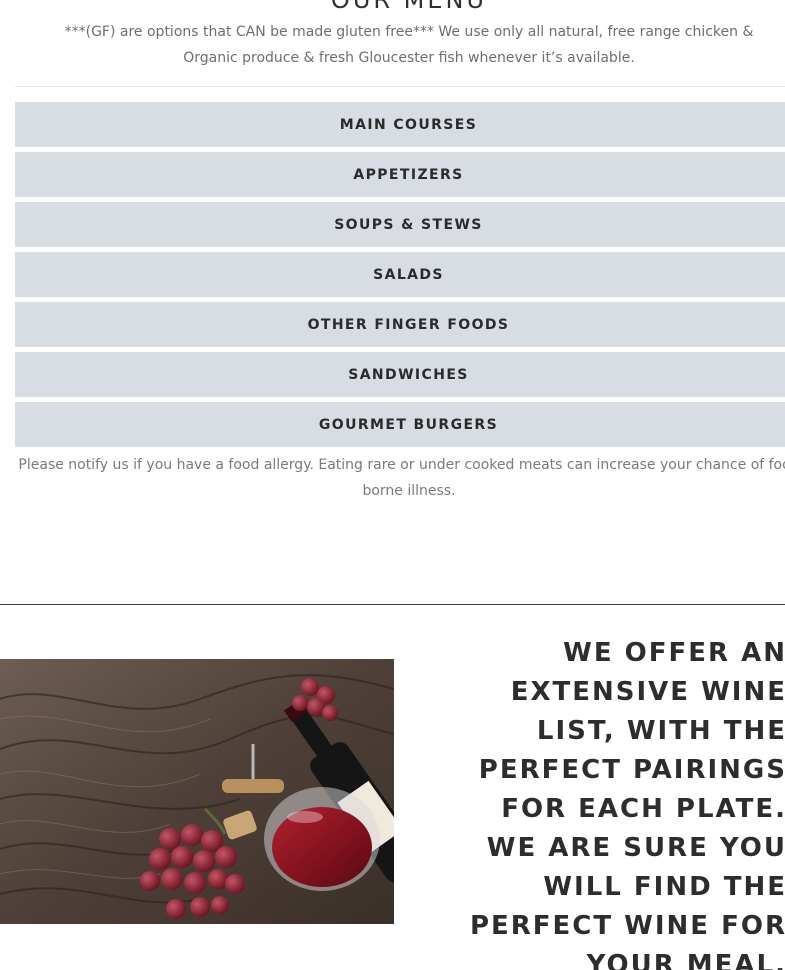 Image resolution: width=785 pixels, height=970 pixels. Describe the element at coordinates (409, 7) in the screenshot. I see `menu-title: OUR MENU` at that location.